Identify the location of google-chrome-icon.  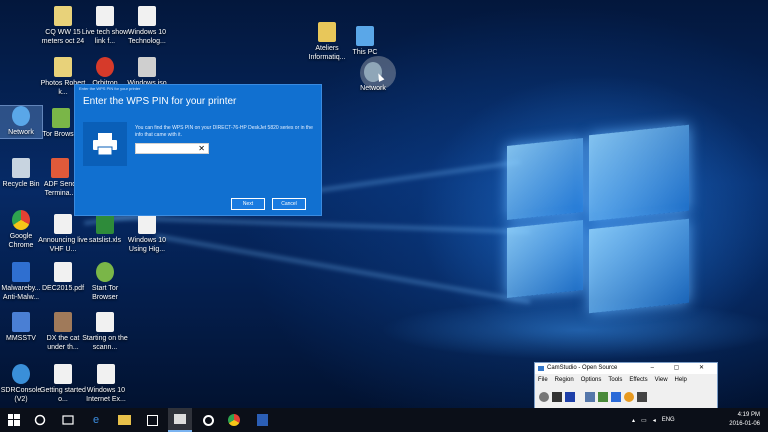
(21, 220).